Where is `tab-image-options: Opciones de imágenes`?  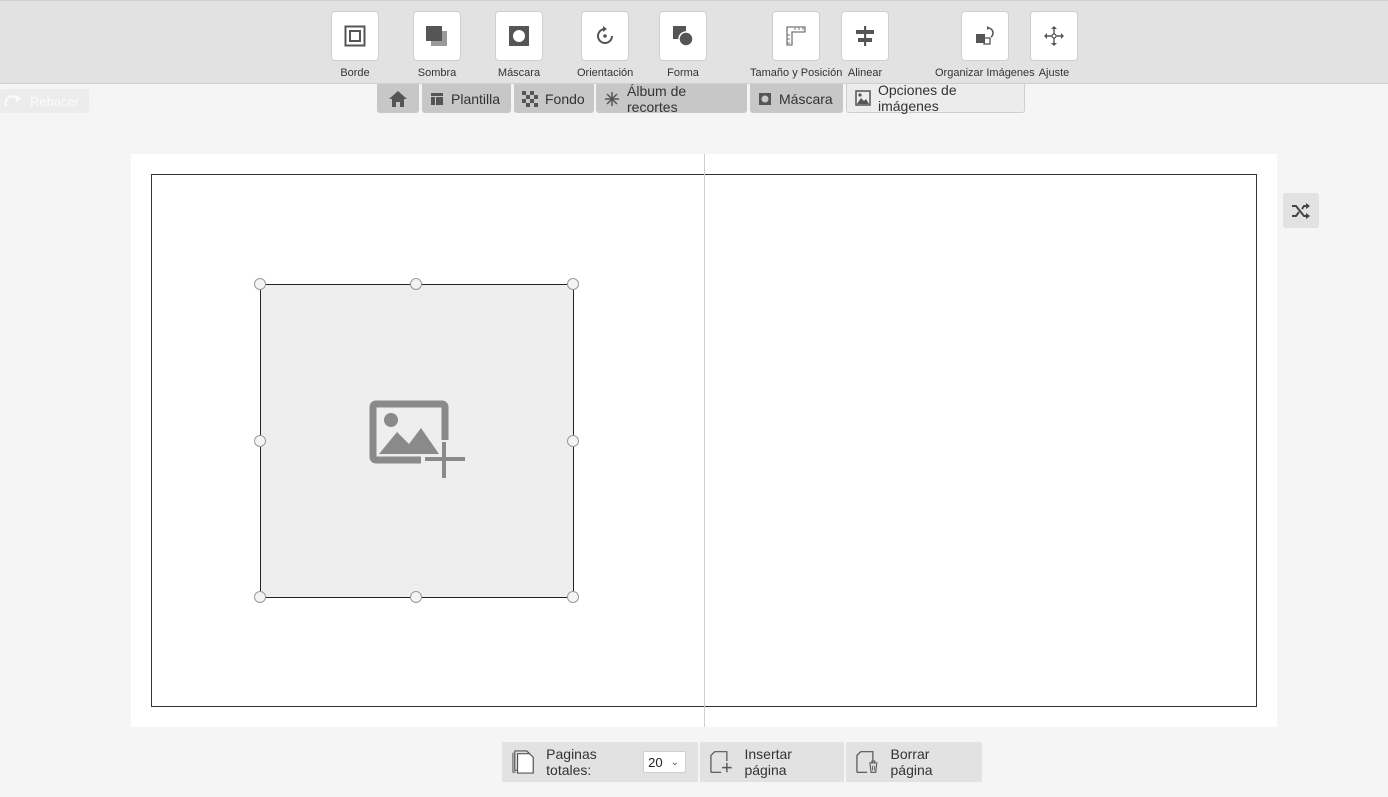 tab-image-options: Opciones de imágenes is located at coordinates (935, 98).